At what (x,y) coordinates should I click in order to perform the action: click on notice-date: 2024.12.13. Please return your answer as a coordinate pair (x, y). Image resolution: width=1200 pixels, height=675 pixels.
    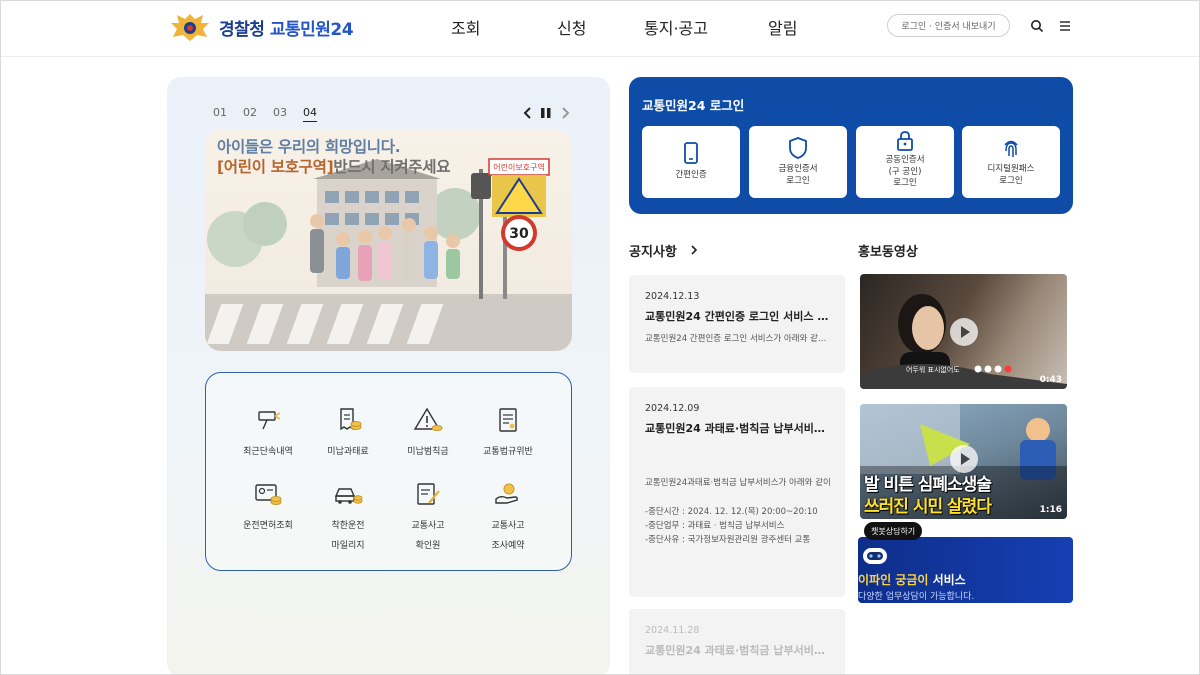
    Looking at the image, I should click on (672, 296).